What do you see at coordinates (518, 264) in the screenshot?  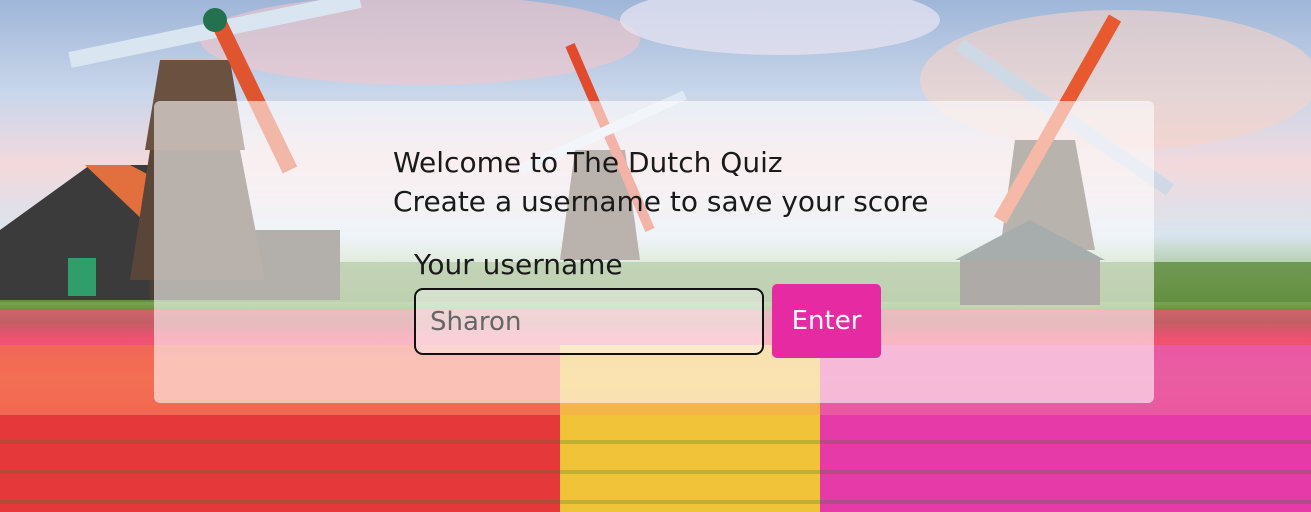 I see `username-label: Your username` at bounding box center [518, 264].